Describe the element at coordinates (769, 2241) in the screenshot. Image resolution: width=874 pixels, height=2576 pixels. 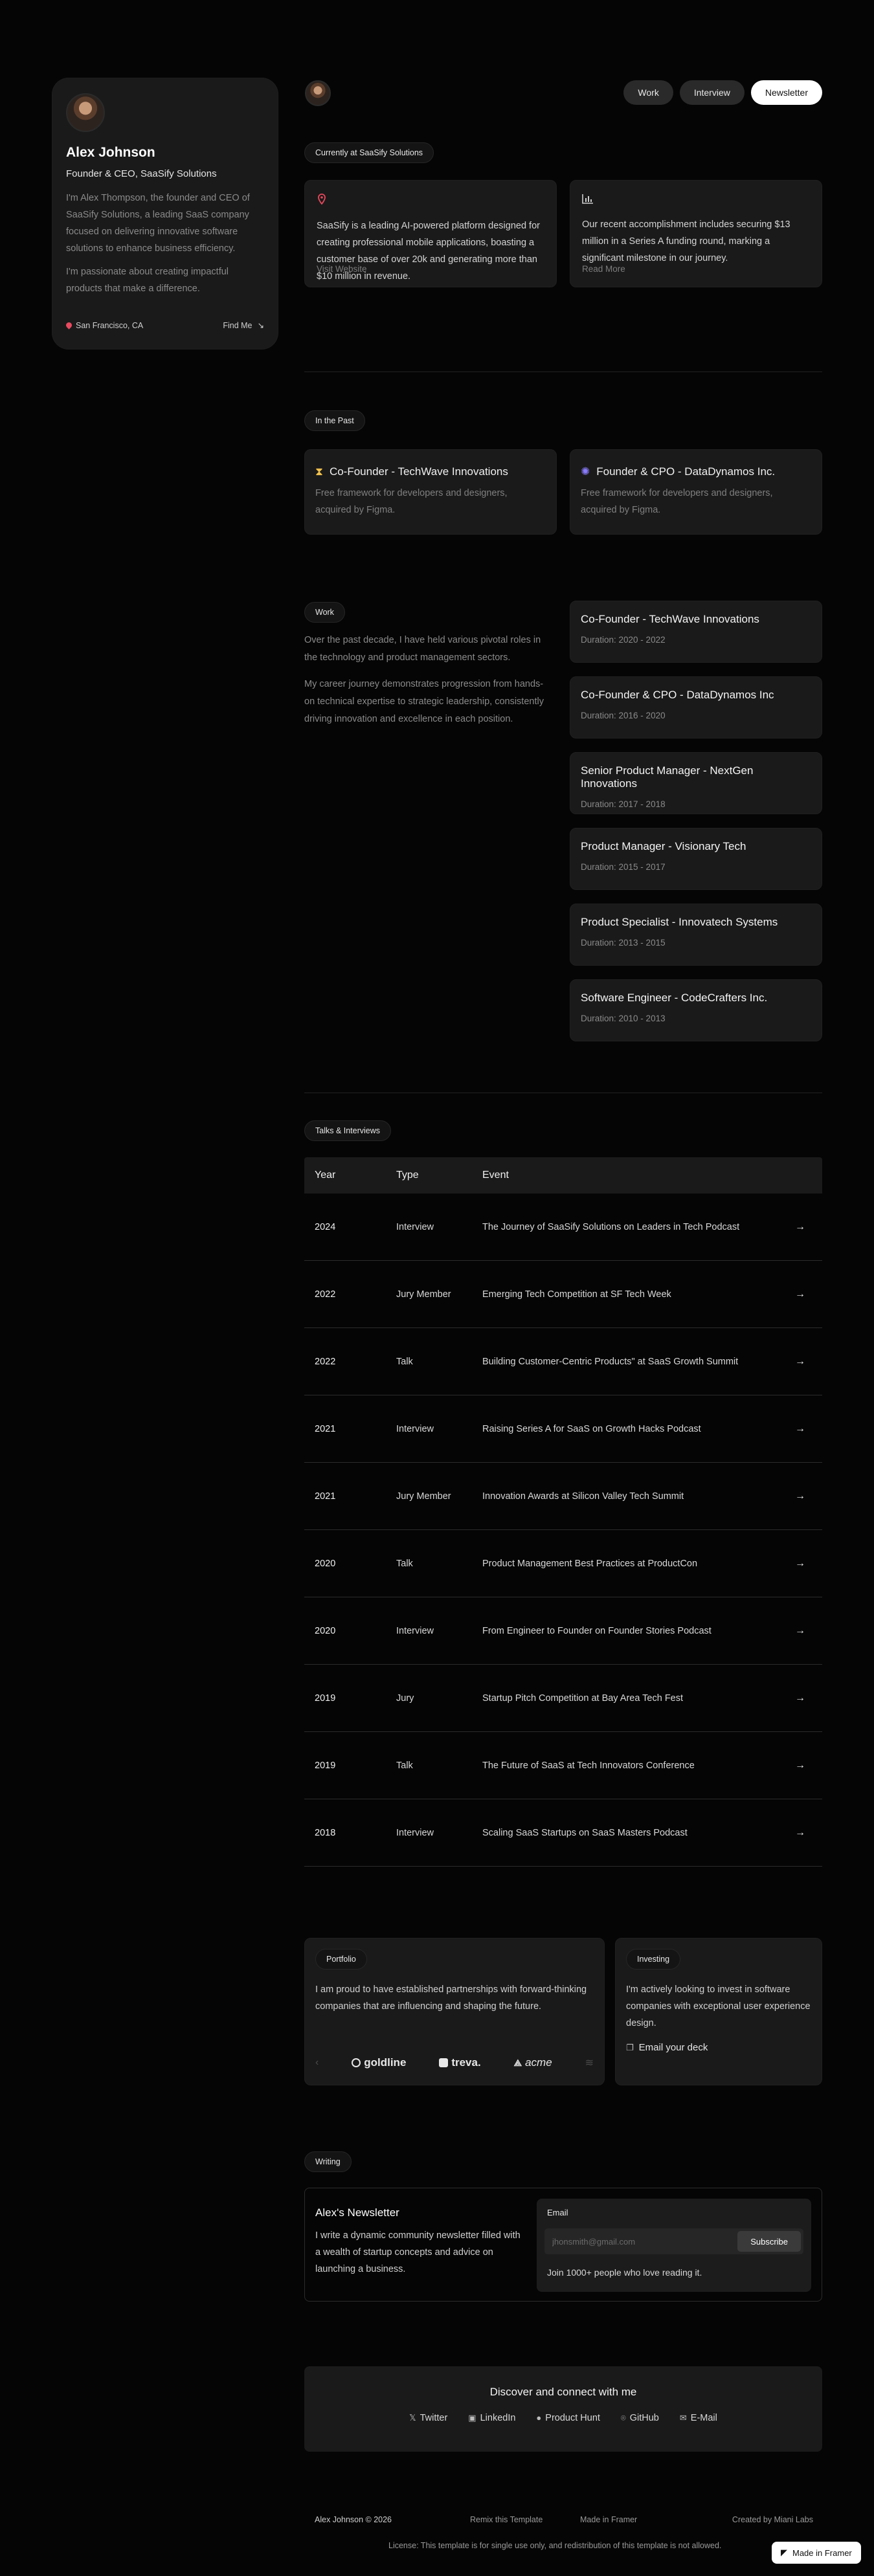
I see `subscribe-button: Subscribe` at that location.